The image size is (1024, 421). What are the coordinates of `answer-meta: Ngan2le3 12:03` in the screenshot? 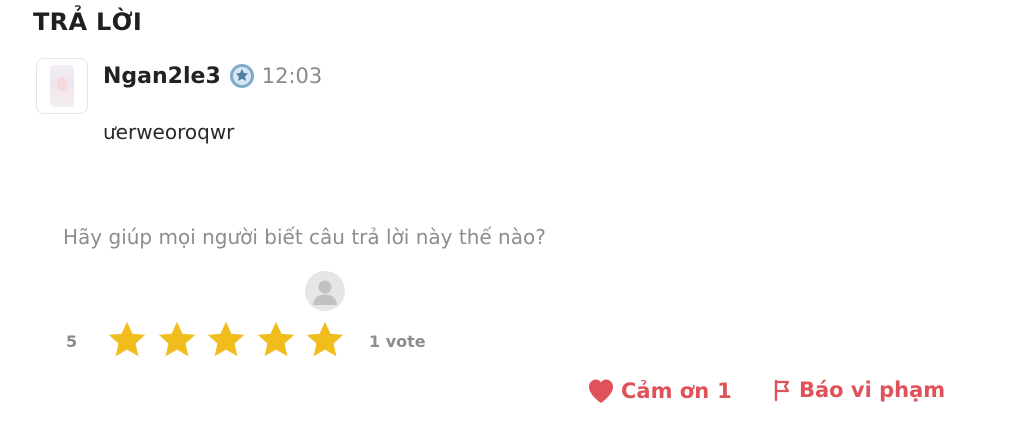 It's located at (212, 76).